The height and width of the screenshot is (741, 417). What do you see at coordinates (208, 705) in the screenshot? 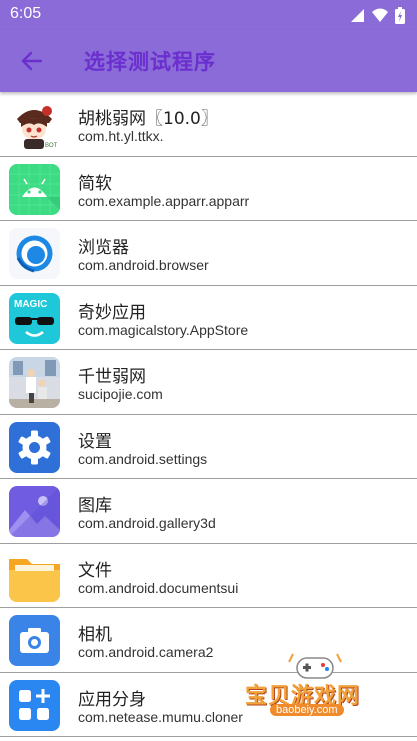
I see `app-row-cloner: 应用分身 com.netease.mumu.cloner` at bounding box center [208, 705].